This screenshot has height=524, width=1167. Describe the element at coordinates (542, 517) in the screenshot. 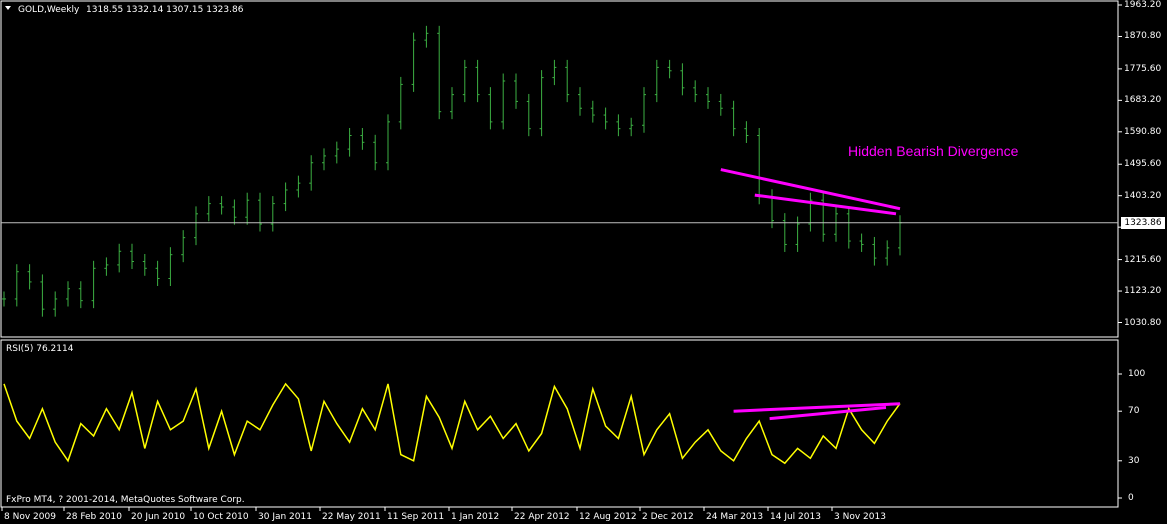

I see `time-axis-label: 22 Apr 2012` at that location.